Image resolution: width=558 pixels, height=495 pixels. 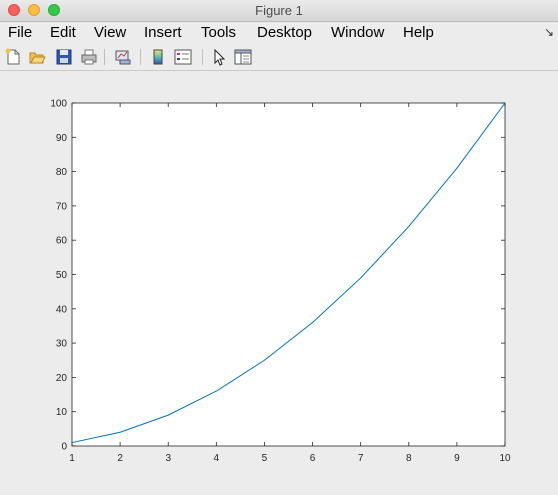 I want to click on x-tick-label: 1, so click(x=72, y=458).